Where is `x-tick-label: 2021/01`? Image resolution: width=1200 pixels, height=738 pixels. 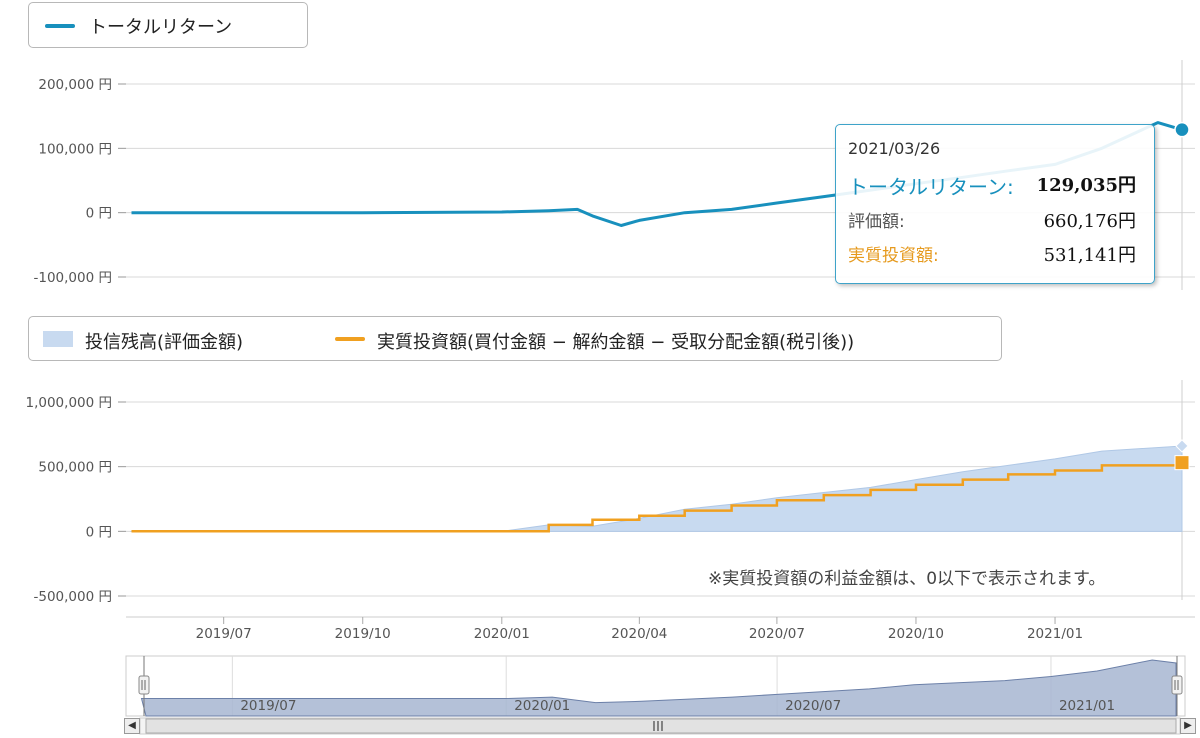 x-tick-label: 2021/01 is located at coordinates (1055, 634).